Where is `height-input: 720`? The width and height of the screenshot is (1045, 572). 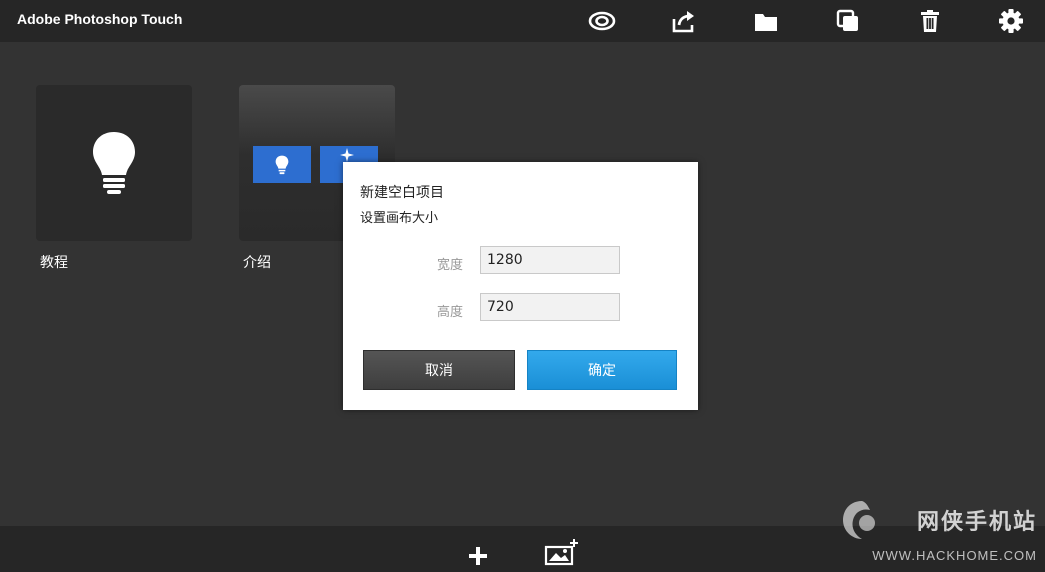
height-input: 720 is located at coordinates (550, 307).